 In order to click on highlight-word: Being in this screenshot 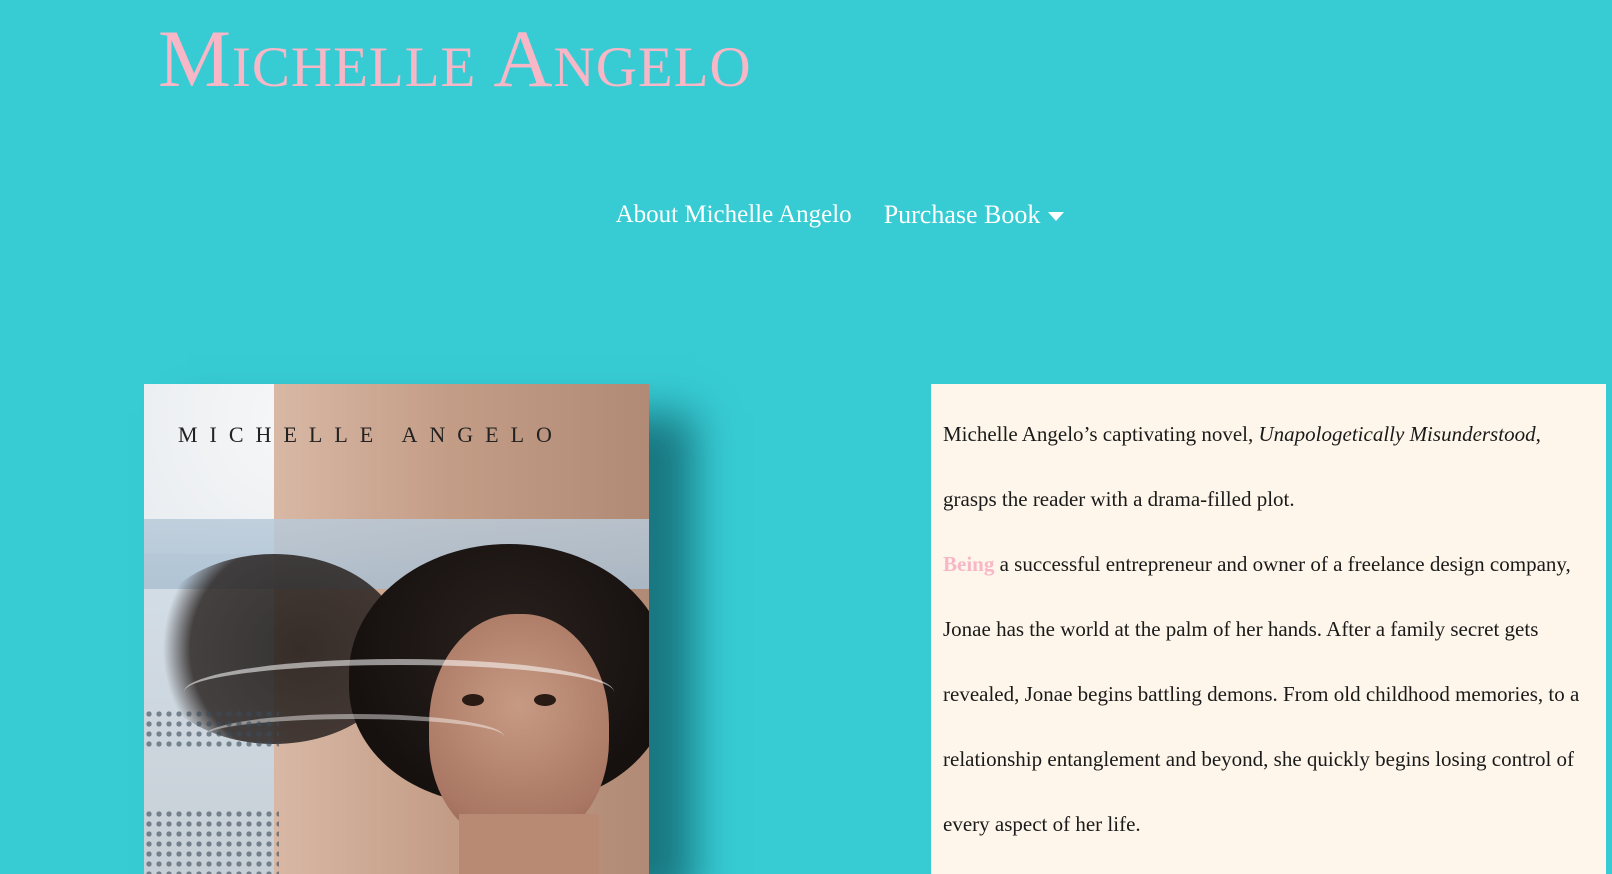, I will do `click(969, 564)`.